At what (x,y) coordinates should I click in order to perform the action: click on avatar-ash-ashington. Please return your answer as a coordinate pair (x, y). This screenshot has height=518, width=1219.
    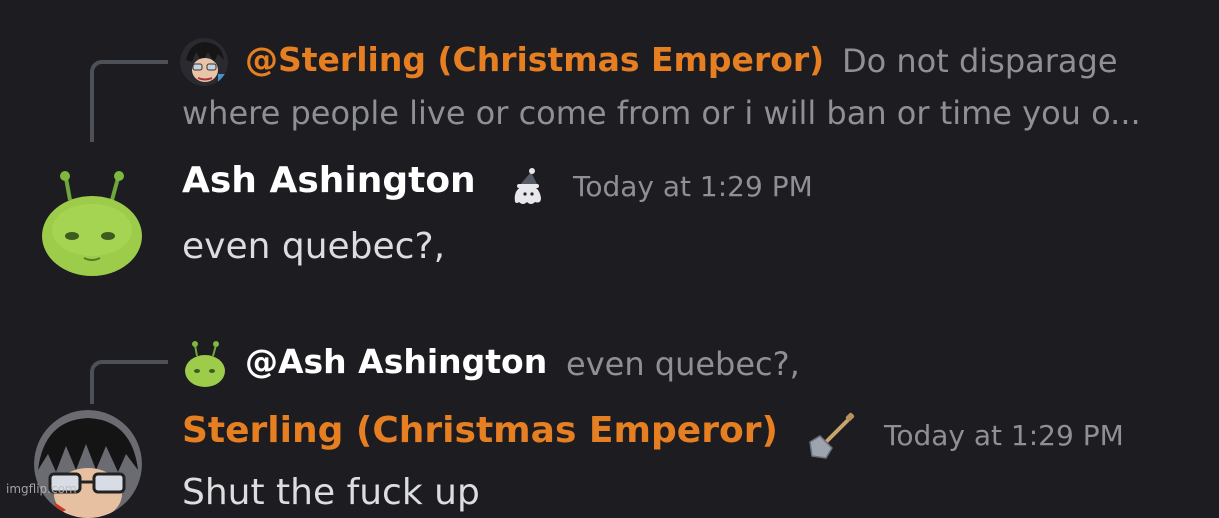
    Looking at the image, I should click on (93, 223).